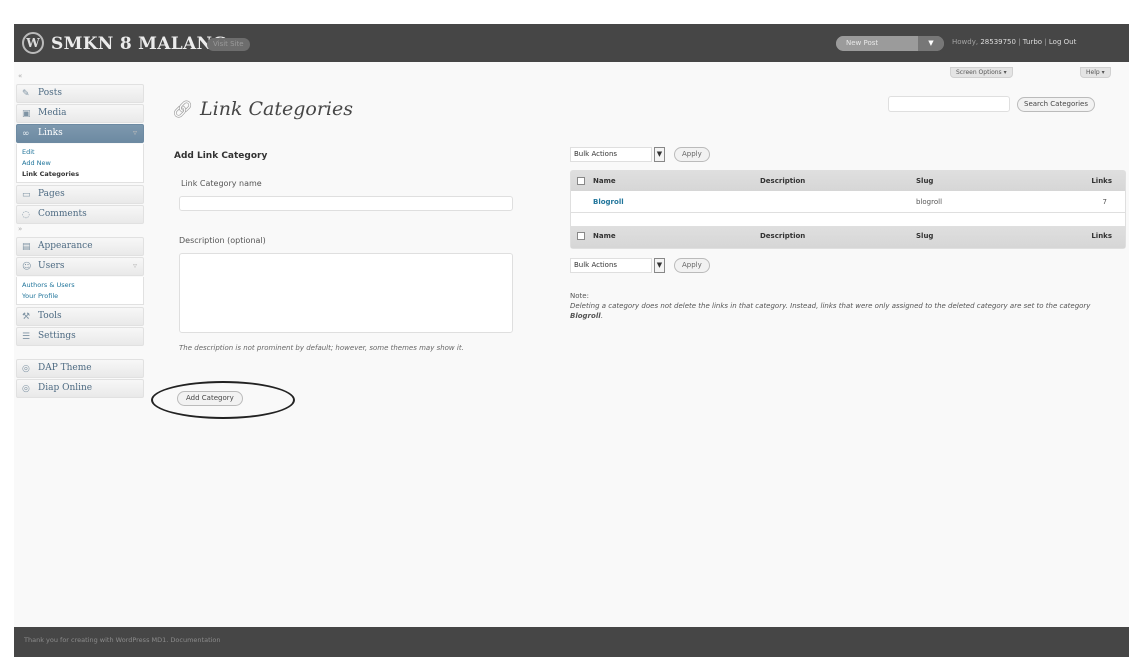 Image resolution: width=1129 pixels, height=657 pixels. What do you see at coordinates (608, 202) in the screenshot?
I see `category-name-link: Blogroll` at bounding box center [608, 202].